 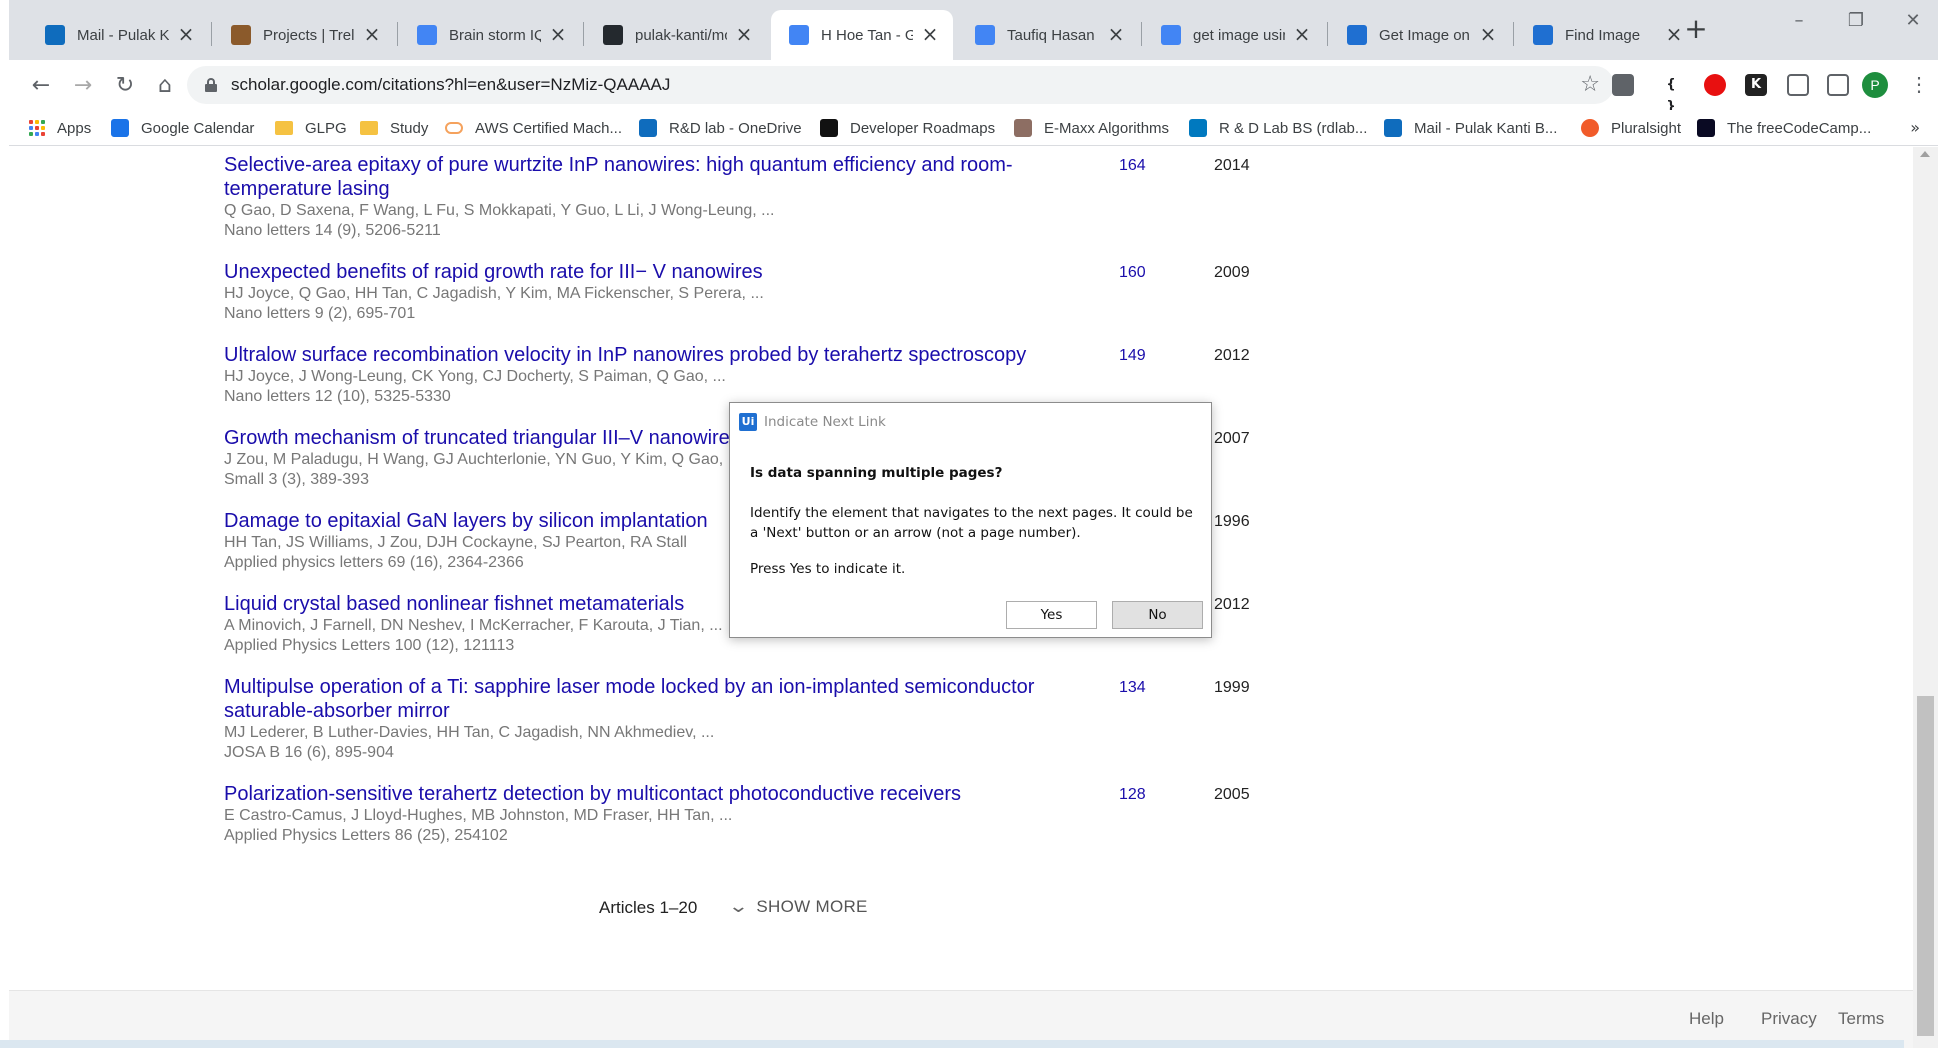 What do you see at coordinates (123, 35) in the screenshot?
I see `tab-title: Mail - Pulak Ka` at bounding box center [123, 35].